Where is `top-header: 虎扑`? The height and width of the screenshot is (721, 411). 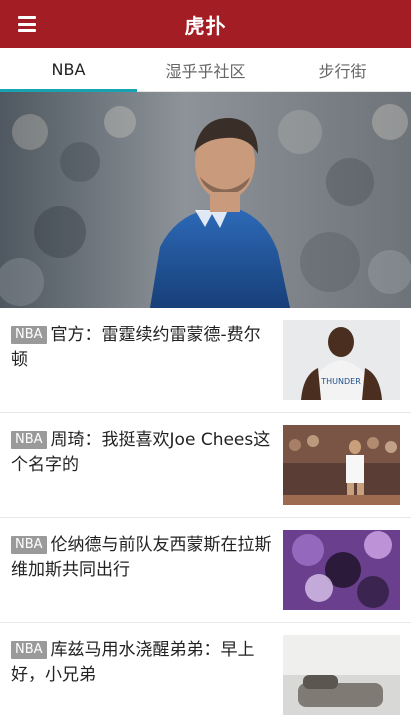 top-header: 虎扑 is located at coordinates (205, 24).